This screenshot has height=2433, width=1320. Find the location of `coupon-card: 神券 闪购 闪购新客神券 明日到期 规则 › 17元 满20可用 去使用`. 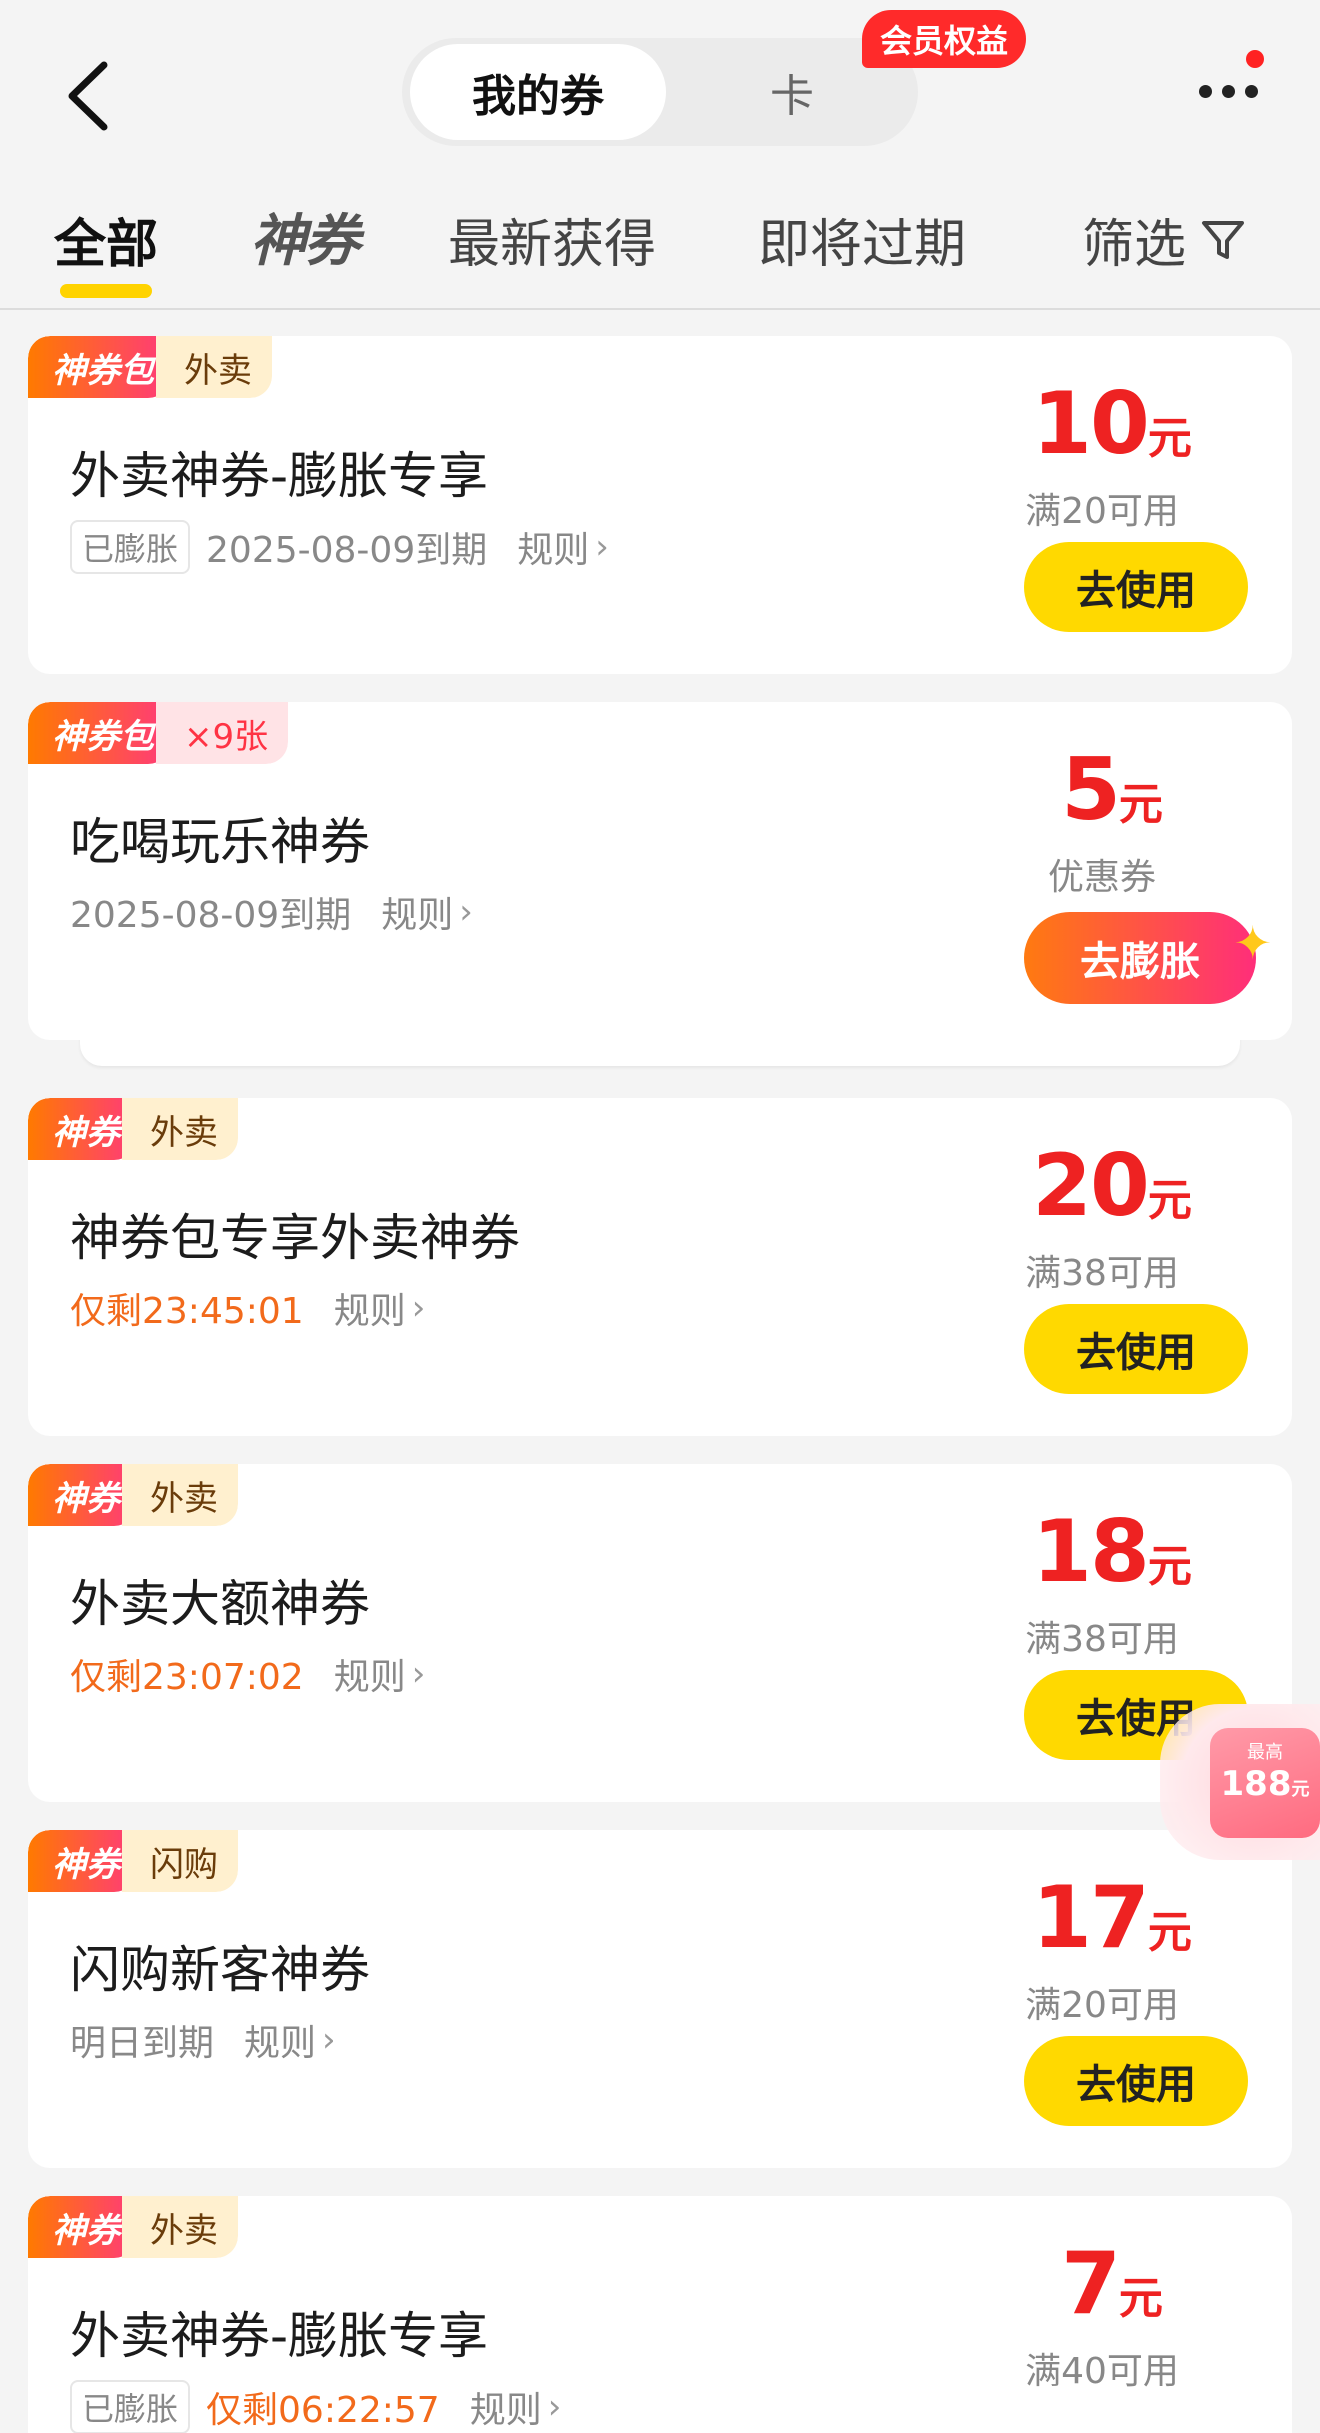

coupon-card: 神券 闪购 闪购新客神券 明日到期 规则 › 17元 满20可用 去使用 is located at coordinates (660, 1999).